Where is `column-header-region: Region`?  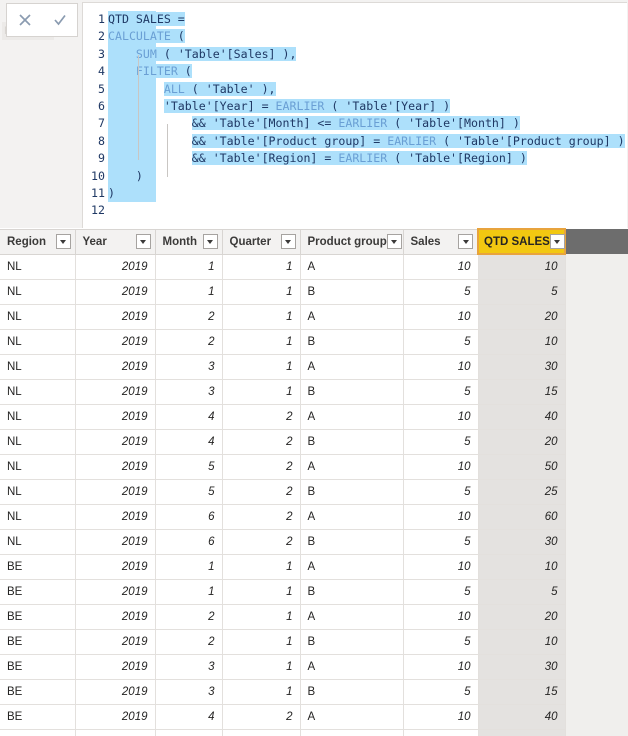 column-header-region: Region is located at coordinates (38, 241).